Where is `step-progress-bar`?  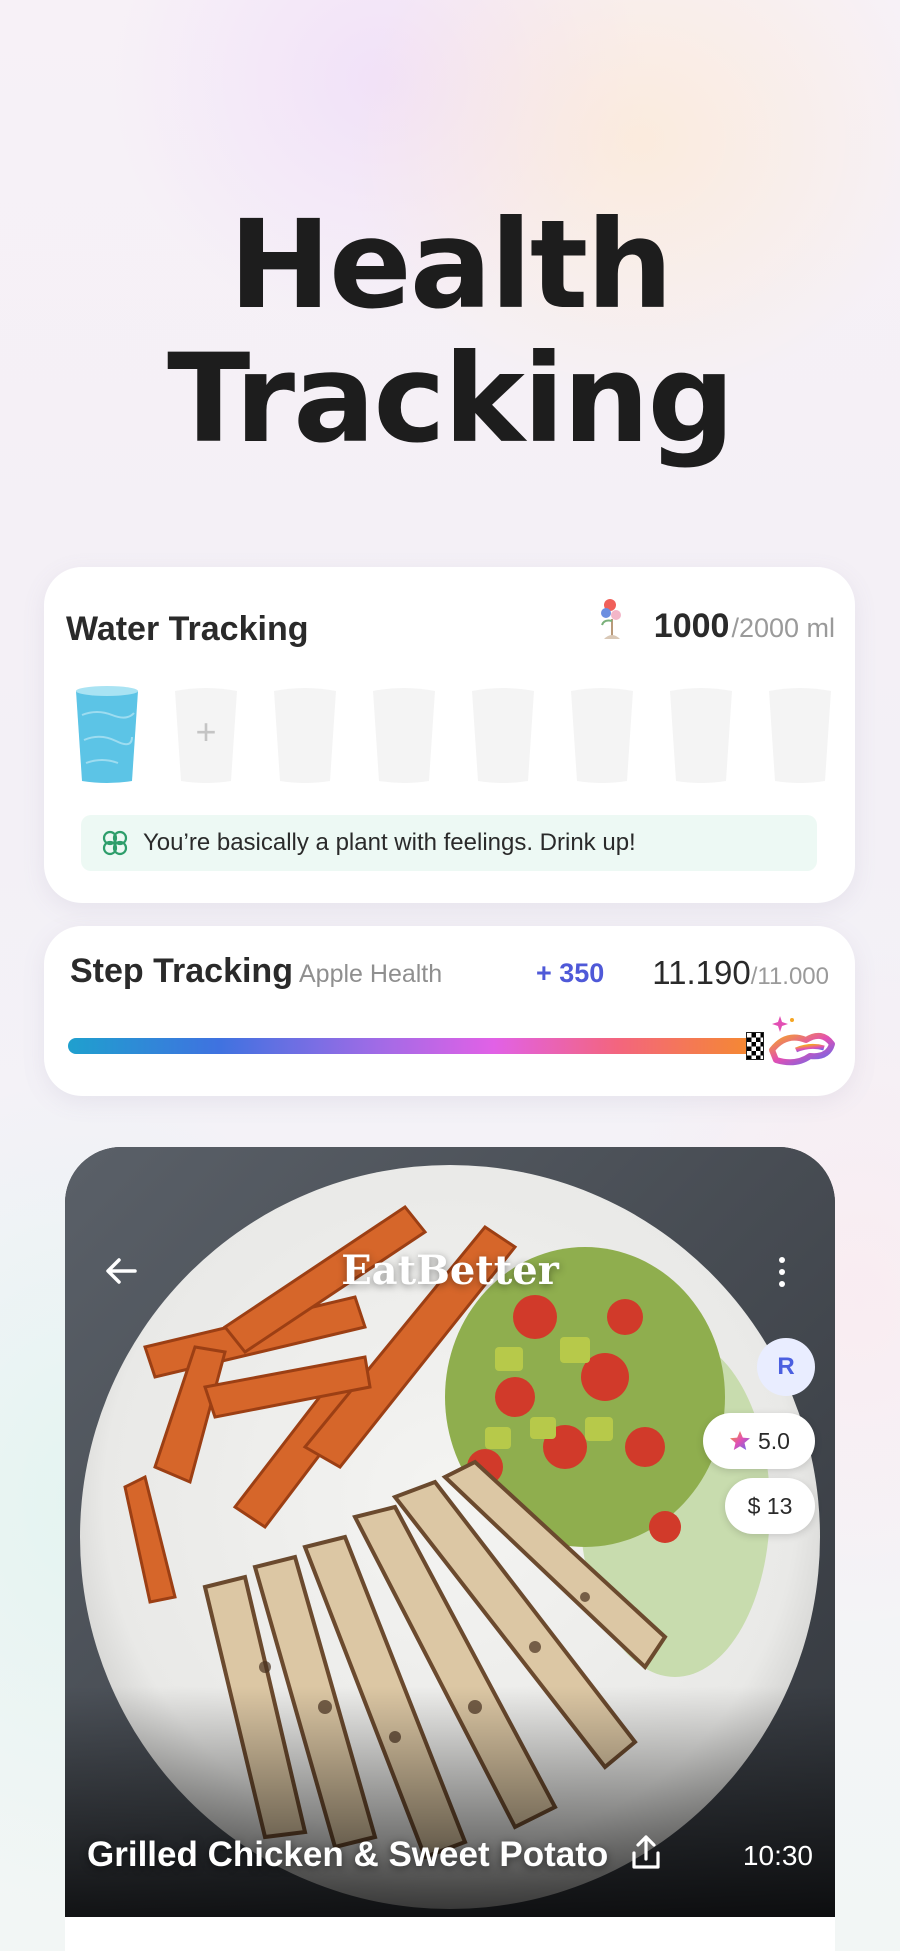
step-progress-bar is located at coordinates (411, 1046).